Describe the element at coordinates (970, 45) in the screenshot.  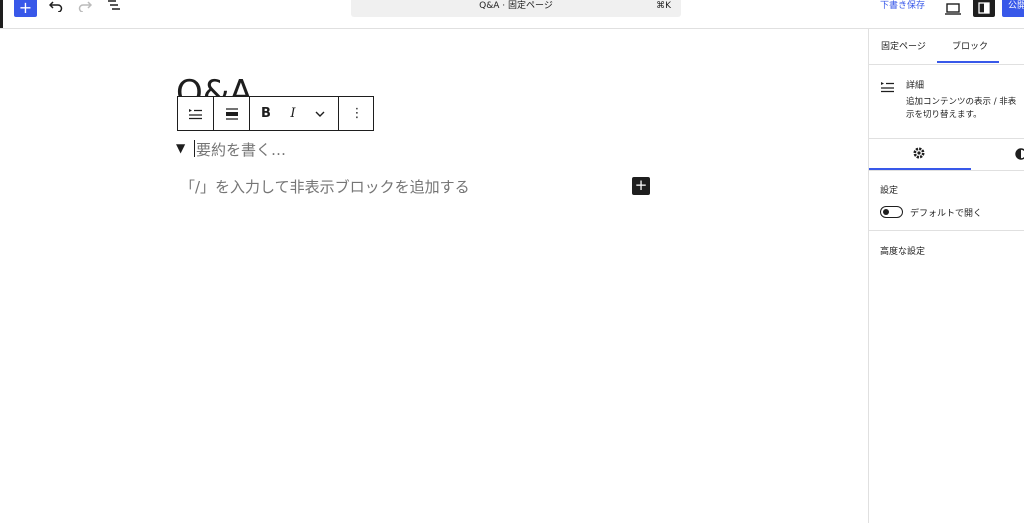
I see `tab-block: ブロック` at that location.